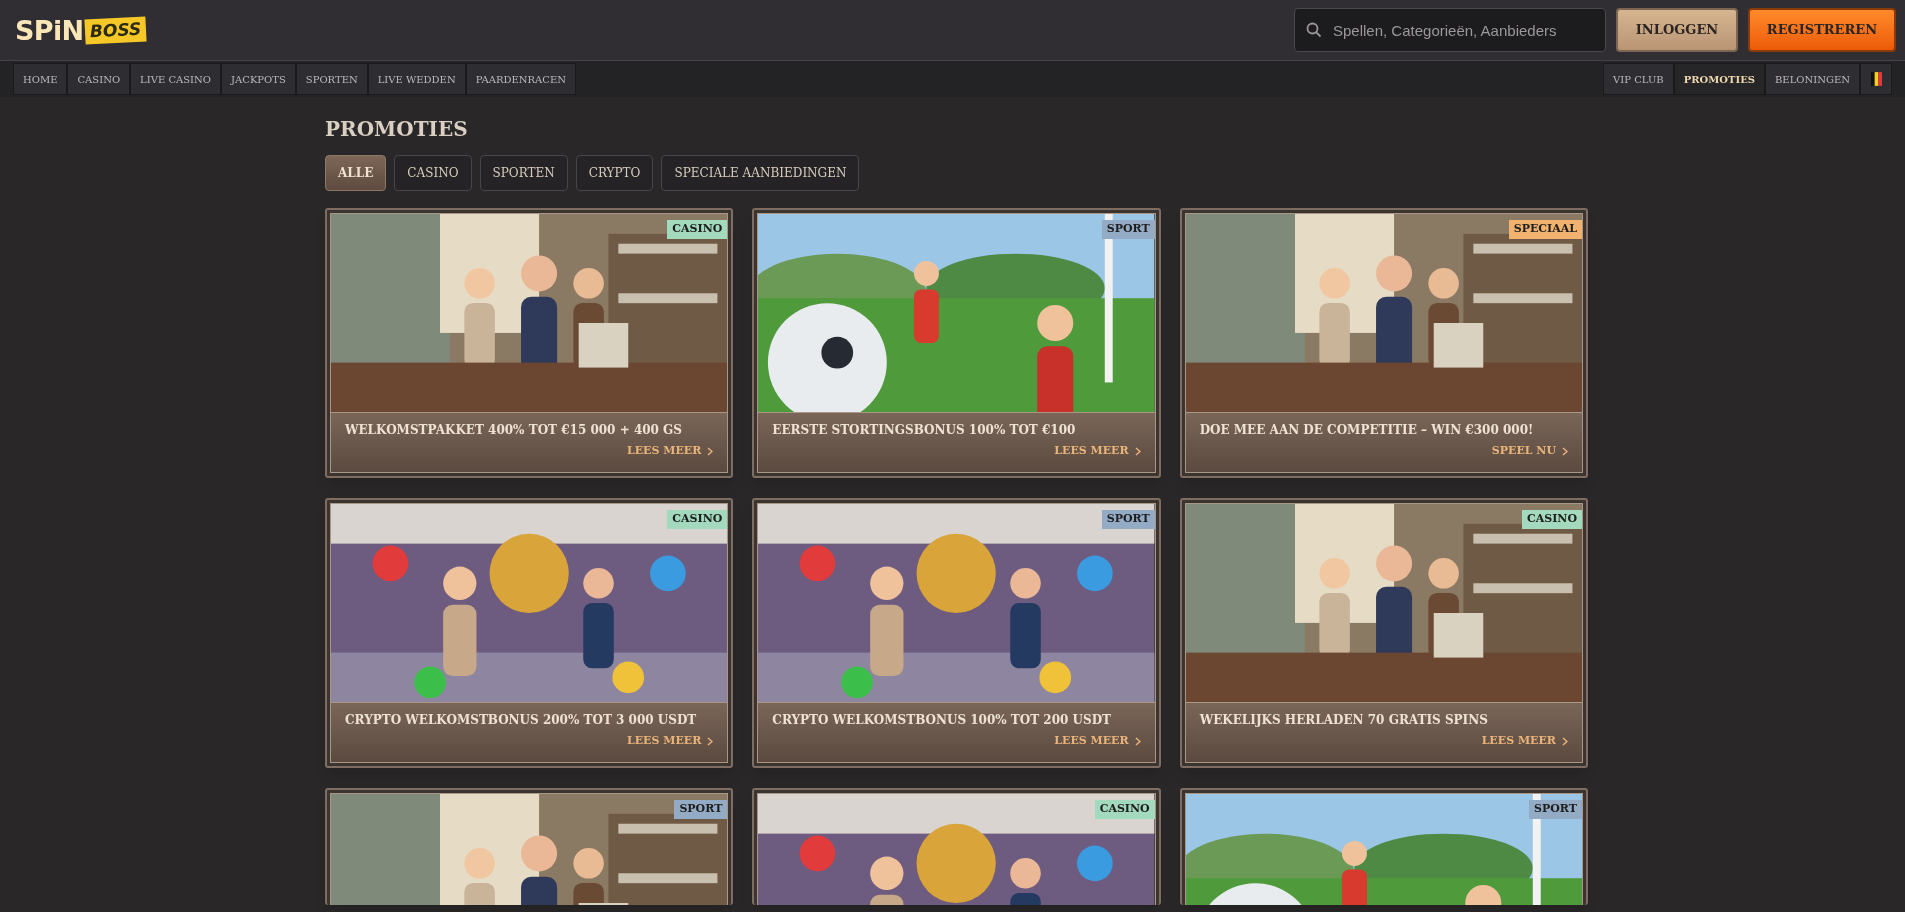 This screenshot has height=912, width=1905. I want to click on filter-tab: SPORTEN, so click(523, 173).